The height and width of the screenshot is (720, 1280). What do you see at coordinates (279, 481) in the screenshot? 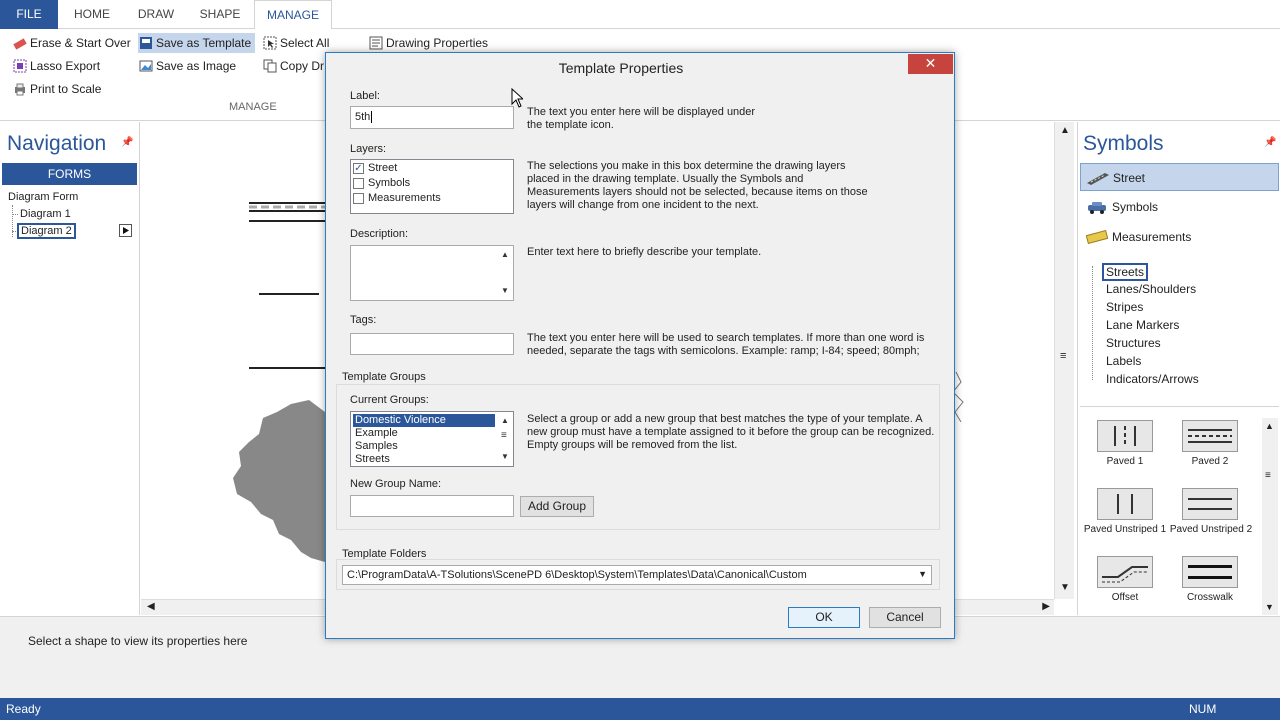
I see `blob-shape` at bounding box center [279, 481].